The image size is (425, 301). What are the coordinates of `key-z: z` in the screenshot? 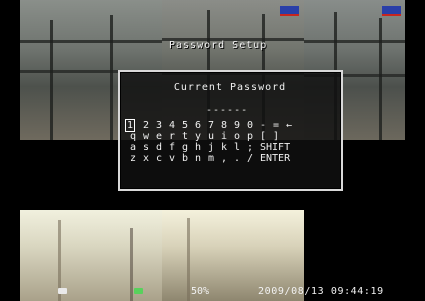 It's located at (133, 158).